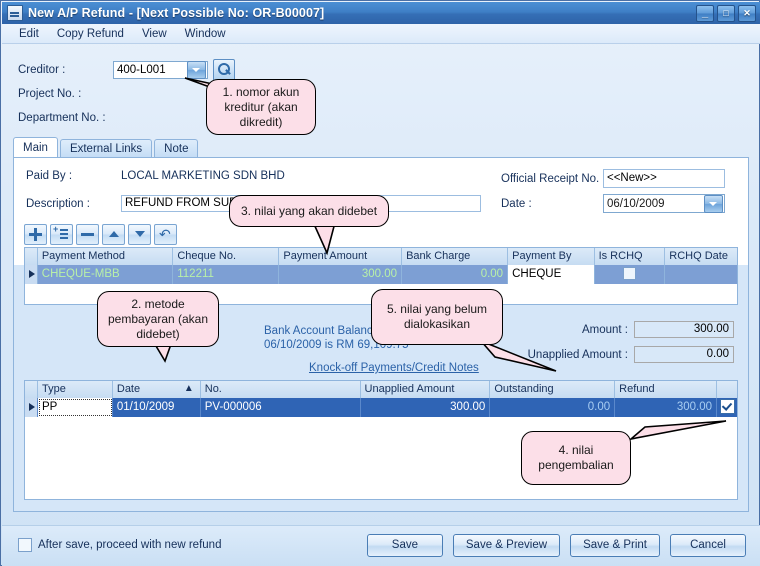  I want to click on is-rchq-checkbox, so click(629, 274).